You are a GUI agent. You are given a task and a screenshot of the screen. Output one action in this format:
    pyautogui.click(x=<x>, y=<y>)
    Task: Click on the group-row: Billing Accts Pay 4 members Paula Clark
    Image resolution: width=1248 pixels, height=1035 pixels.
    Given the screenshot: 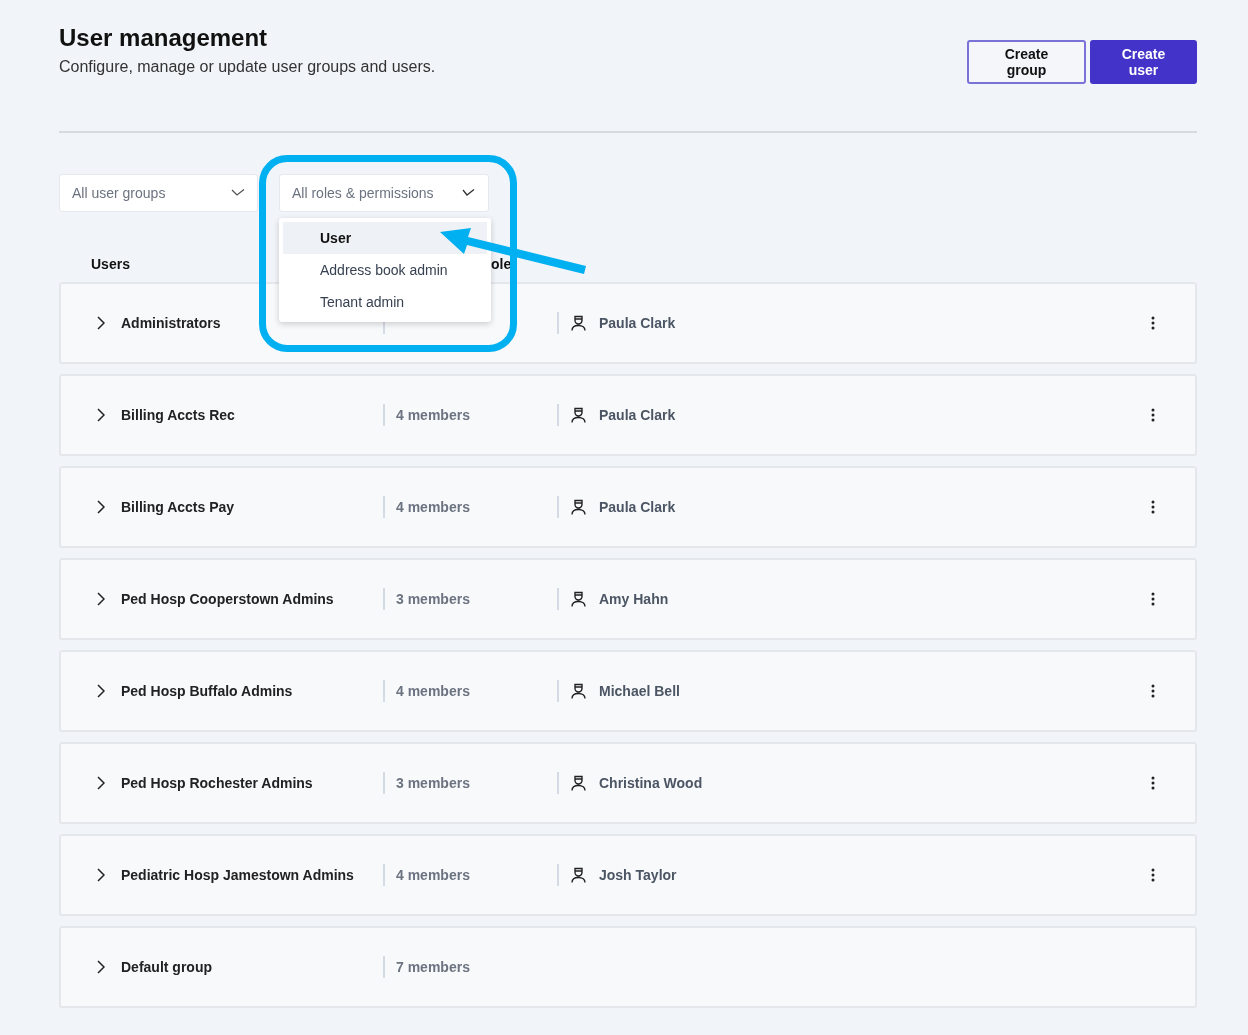 What is the action you would take?
    pyautogui.click(x=628, y=507)
    